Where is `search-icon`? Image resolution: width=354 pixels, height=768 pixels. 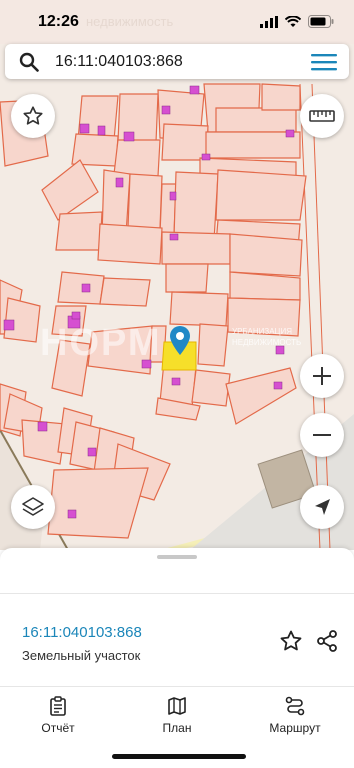
search-icon is located at coordinates (29, 62).